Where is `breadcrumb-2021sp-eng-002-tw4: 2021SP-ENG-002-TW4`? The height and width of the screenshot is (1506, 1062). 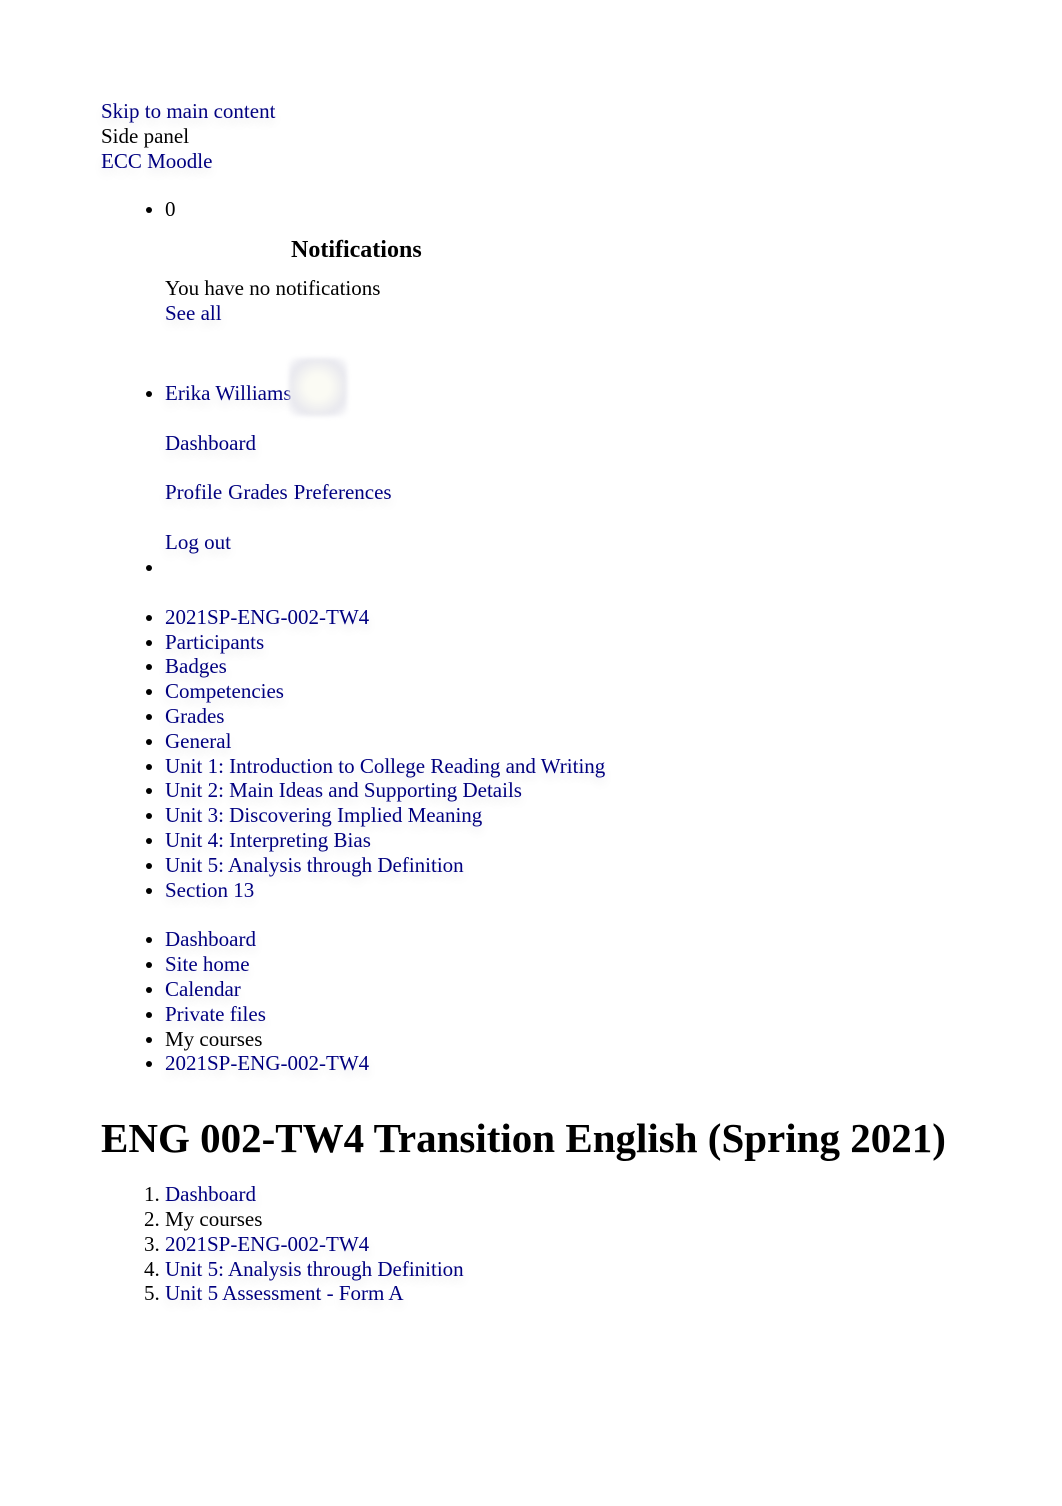 breadcrumb-2021sp-eng-002-tw4: 2021SP-ENG-002-TW4 is located at coordinates (267, 1244).